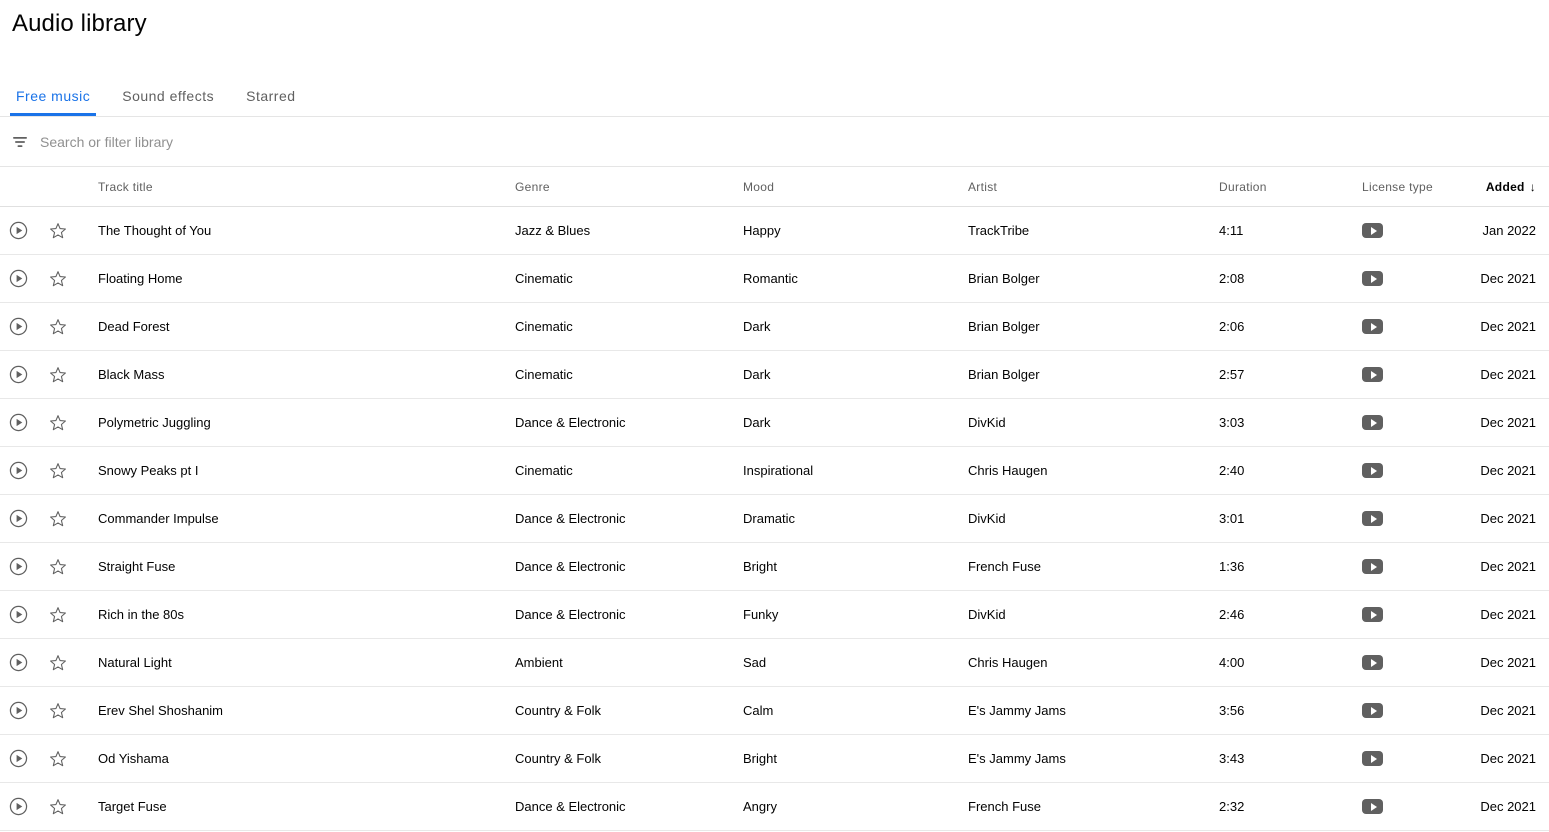 The image size is (1549, 832). What do you see at coordinates (270, 96) in the screenshot?
I see `tab-starred: Starred` at bounding box center [270, 96].